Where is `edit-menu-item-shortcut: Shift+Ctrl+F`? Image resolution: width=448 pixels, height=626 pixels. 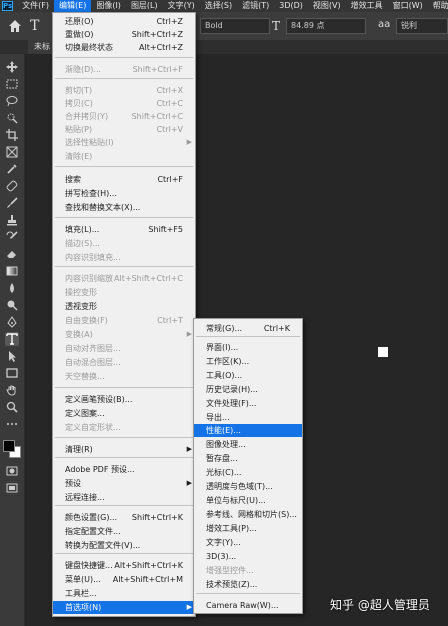
edit-menu-item-shortcut: Shift+Ctrl+F is located at coordinates (157, 69).